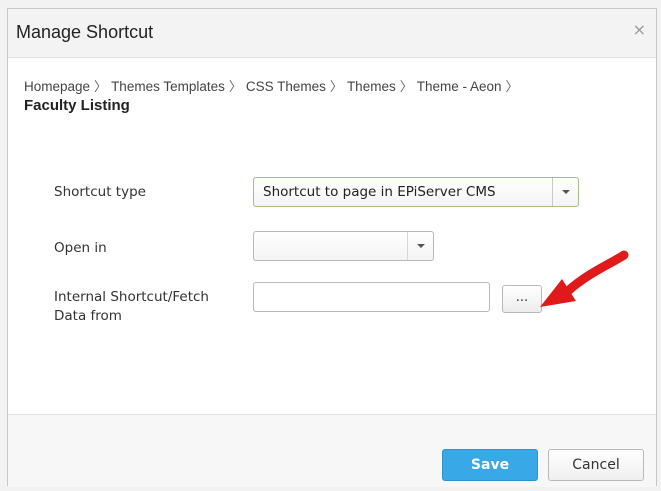 The width and height of the screenshot is (661, 491). What do you see at coordinates (584, 278) in the screenshot?
I see `red-arrow-icon` at bounding box center [584, 278].